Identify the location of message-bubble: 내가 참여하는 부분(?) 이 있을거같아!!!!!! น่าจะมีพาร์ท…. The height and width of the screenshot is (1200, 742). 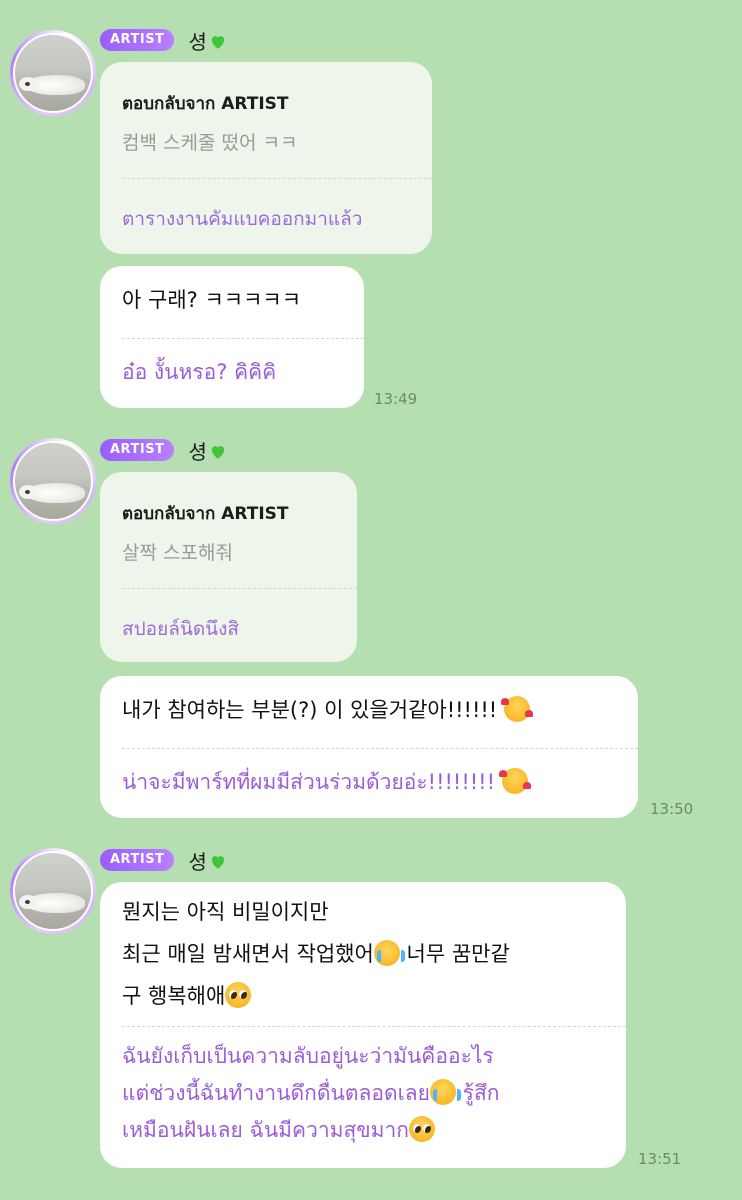
(369, 747).